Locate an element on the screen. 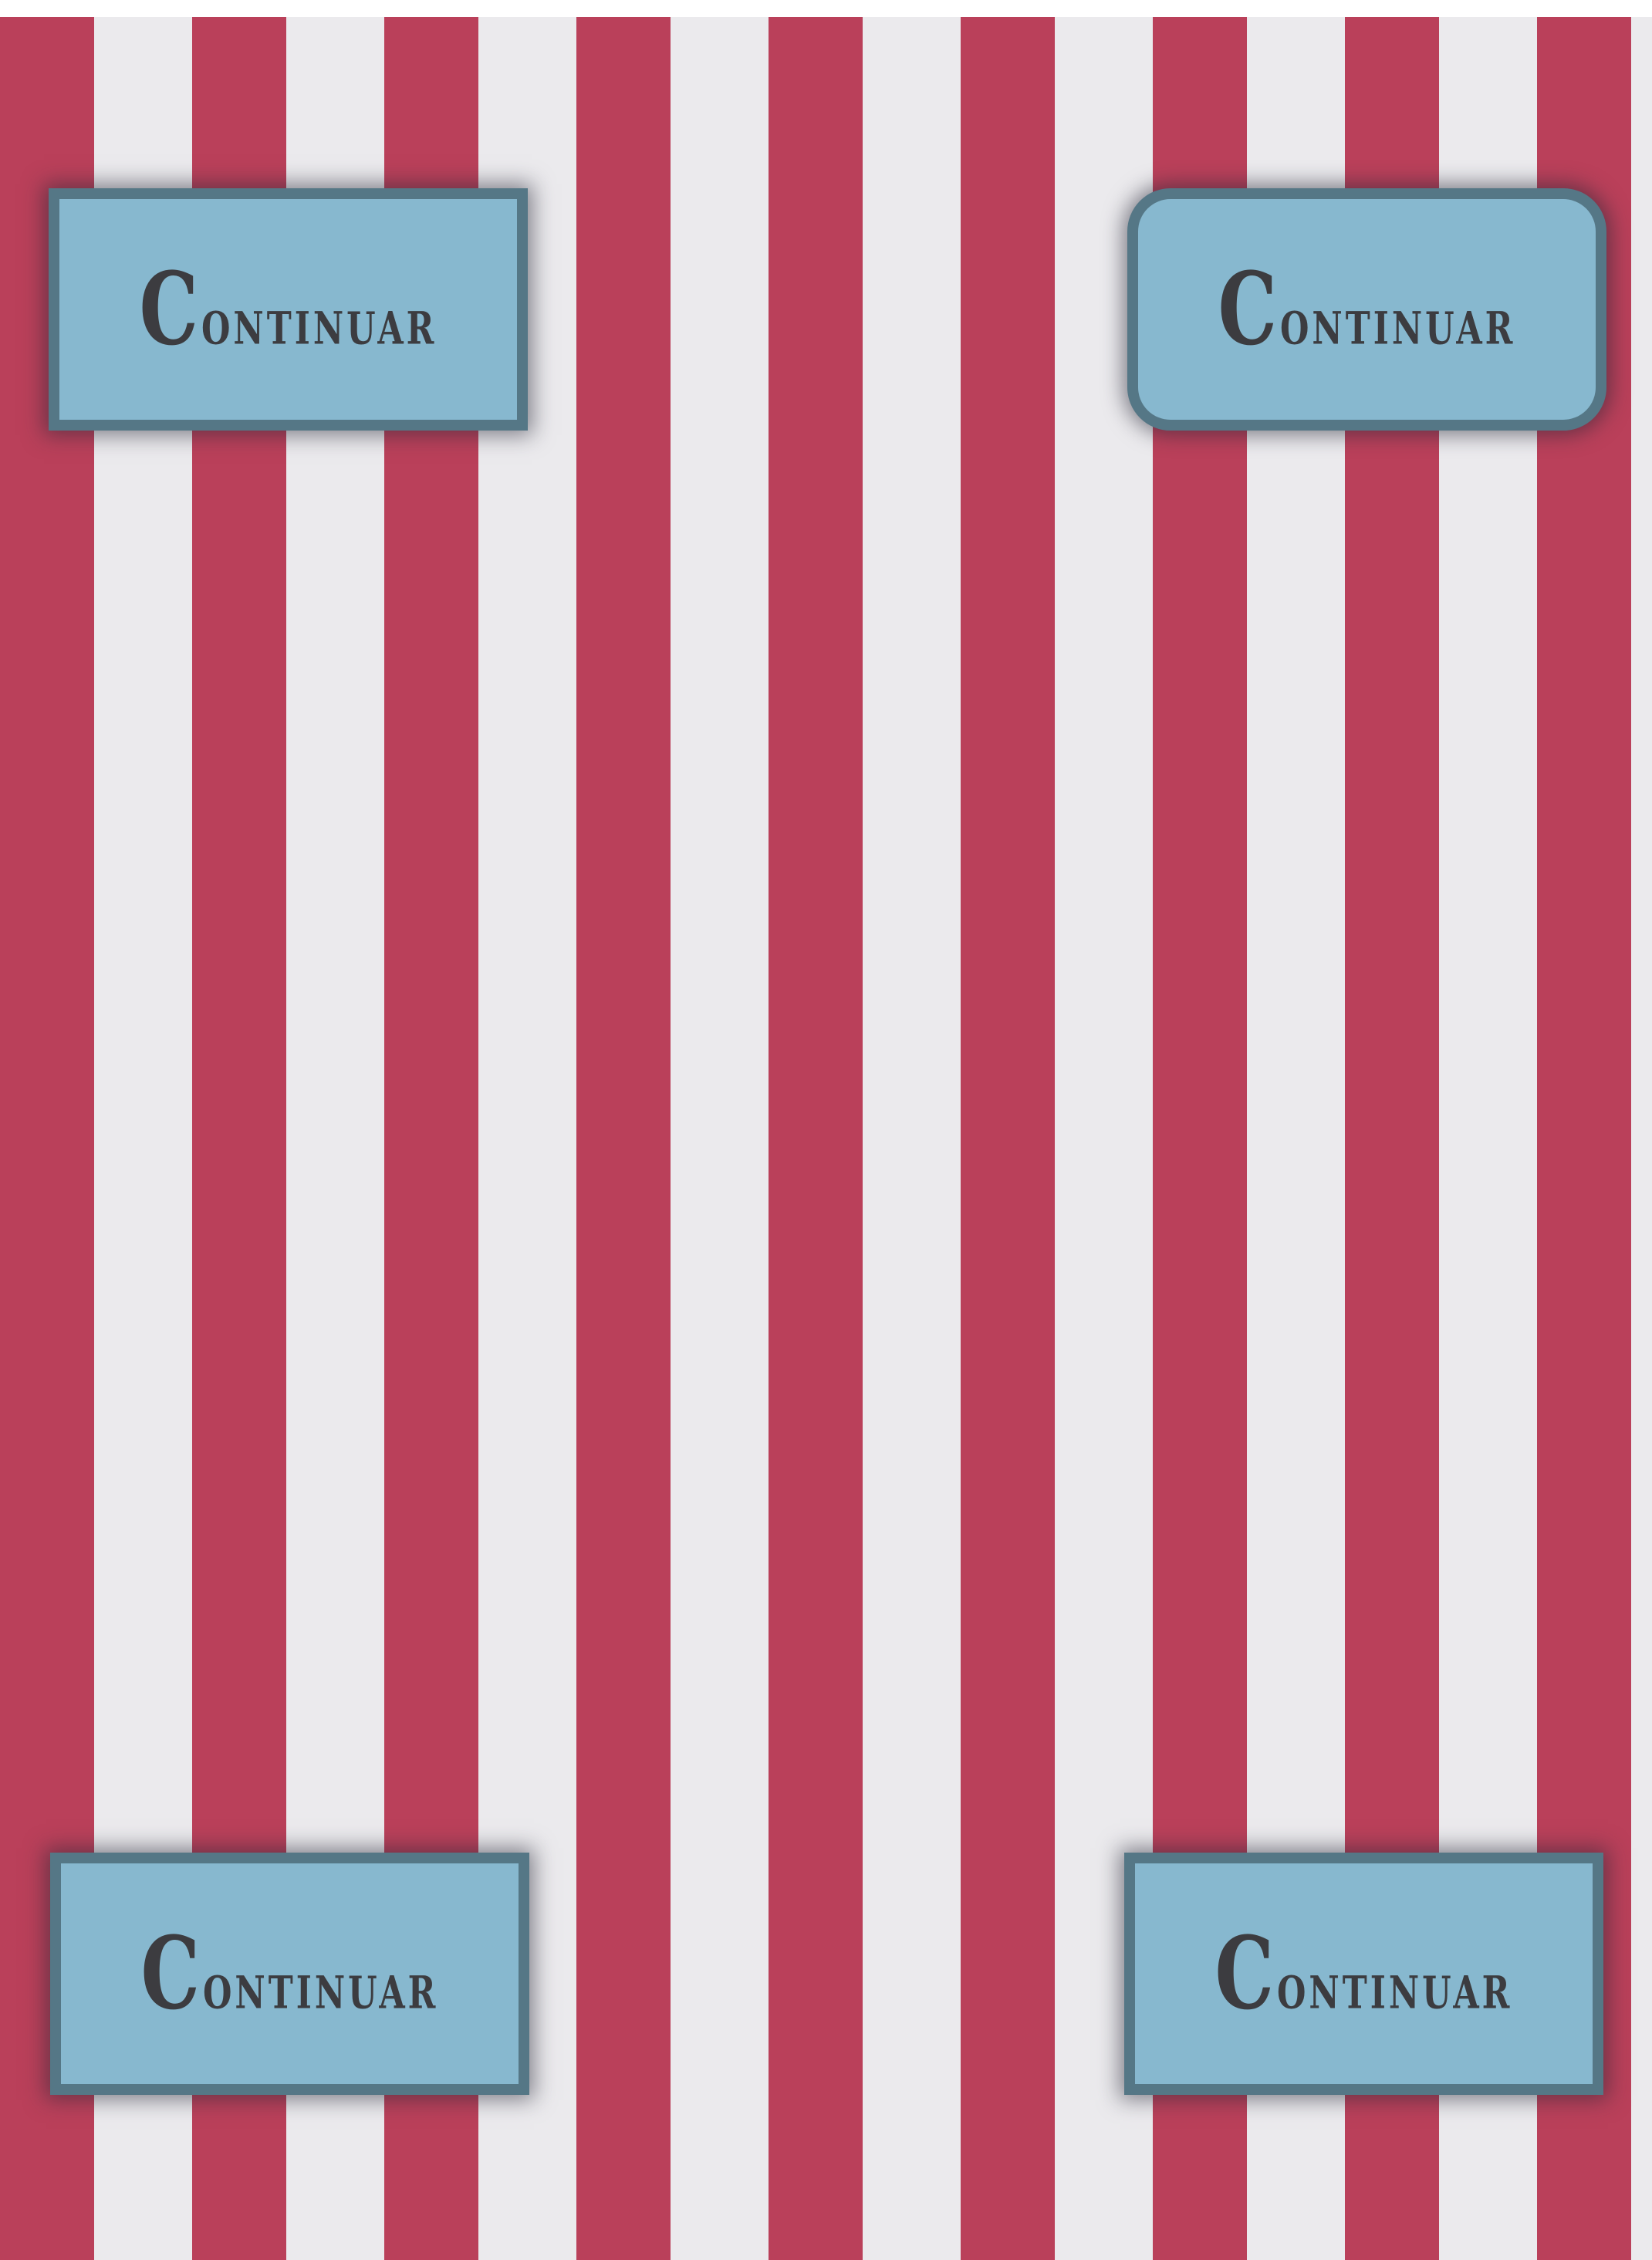 Image resolution: width=1652 pixels, height=2260 pixels. continue-button-bottom-right: Continuar is located at coordinates (1363, 1974).